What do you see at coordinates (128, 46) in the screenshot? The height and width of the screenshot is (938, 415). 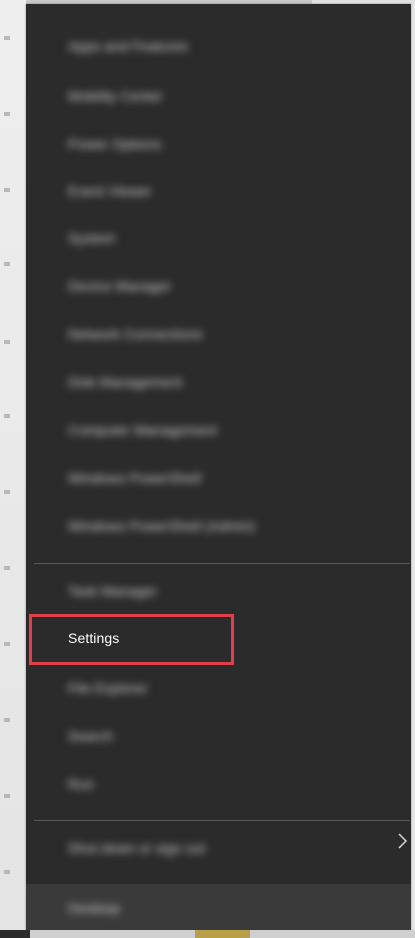 I see `menu-item-label: Apps and Features` at bounding box center [128, 46].